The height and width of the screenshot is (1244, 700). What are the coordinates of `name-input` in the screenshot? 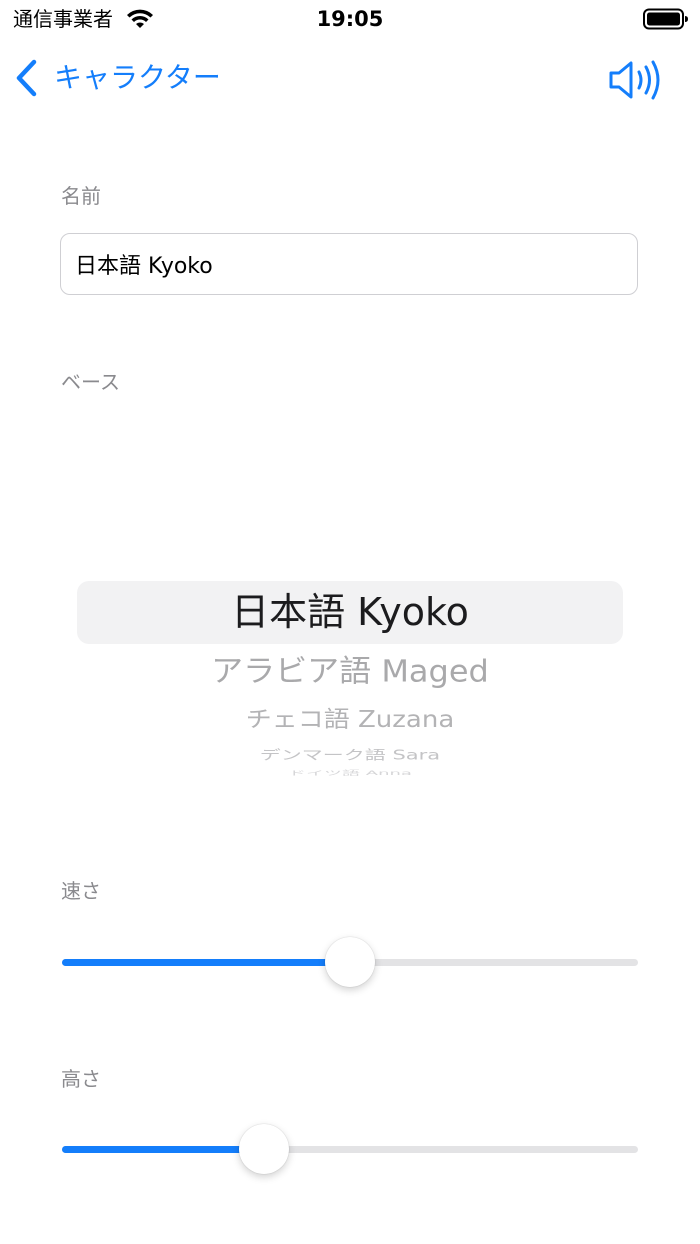 It's located at (350, 264).